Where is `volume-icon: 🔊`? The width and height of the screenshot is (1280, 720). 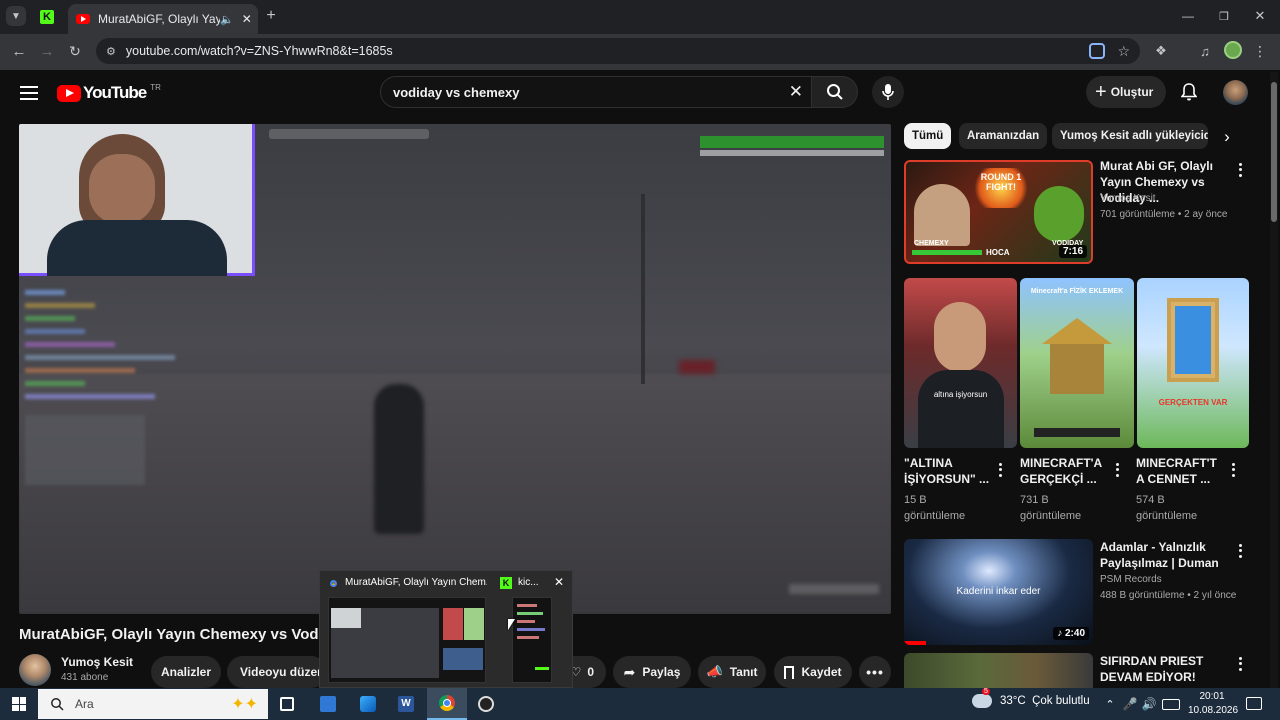
volume-icon: 🔊 is located at coordinates (1149, 704).